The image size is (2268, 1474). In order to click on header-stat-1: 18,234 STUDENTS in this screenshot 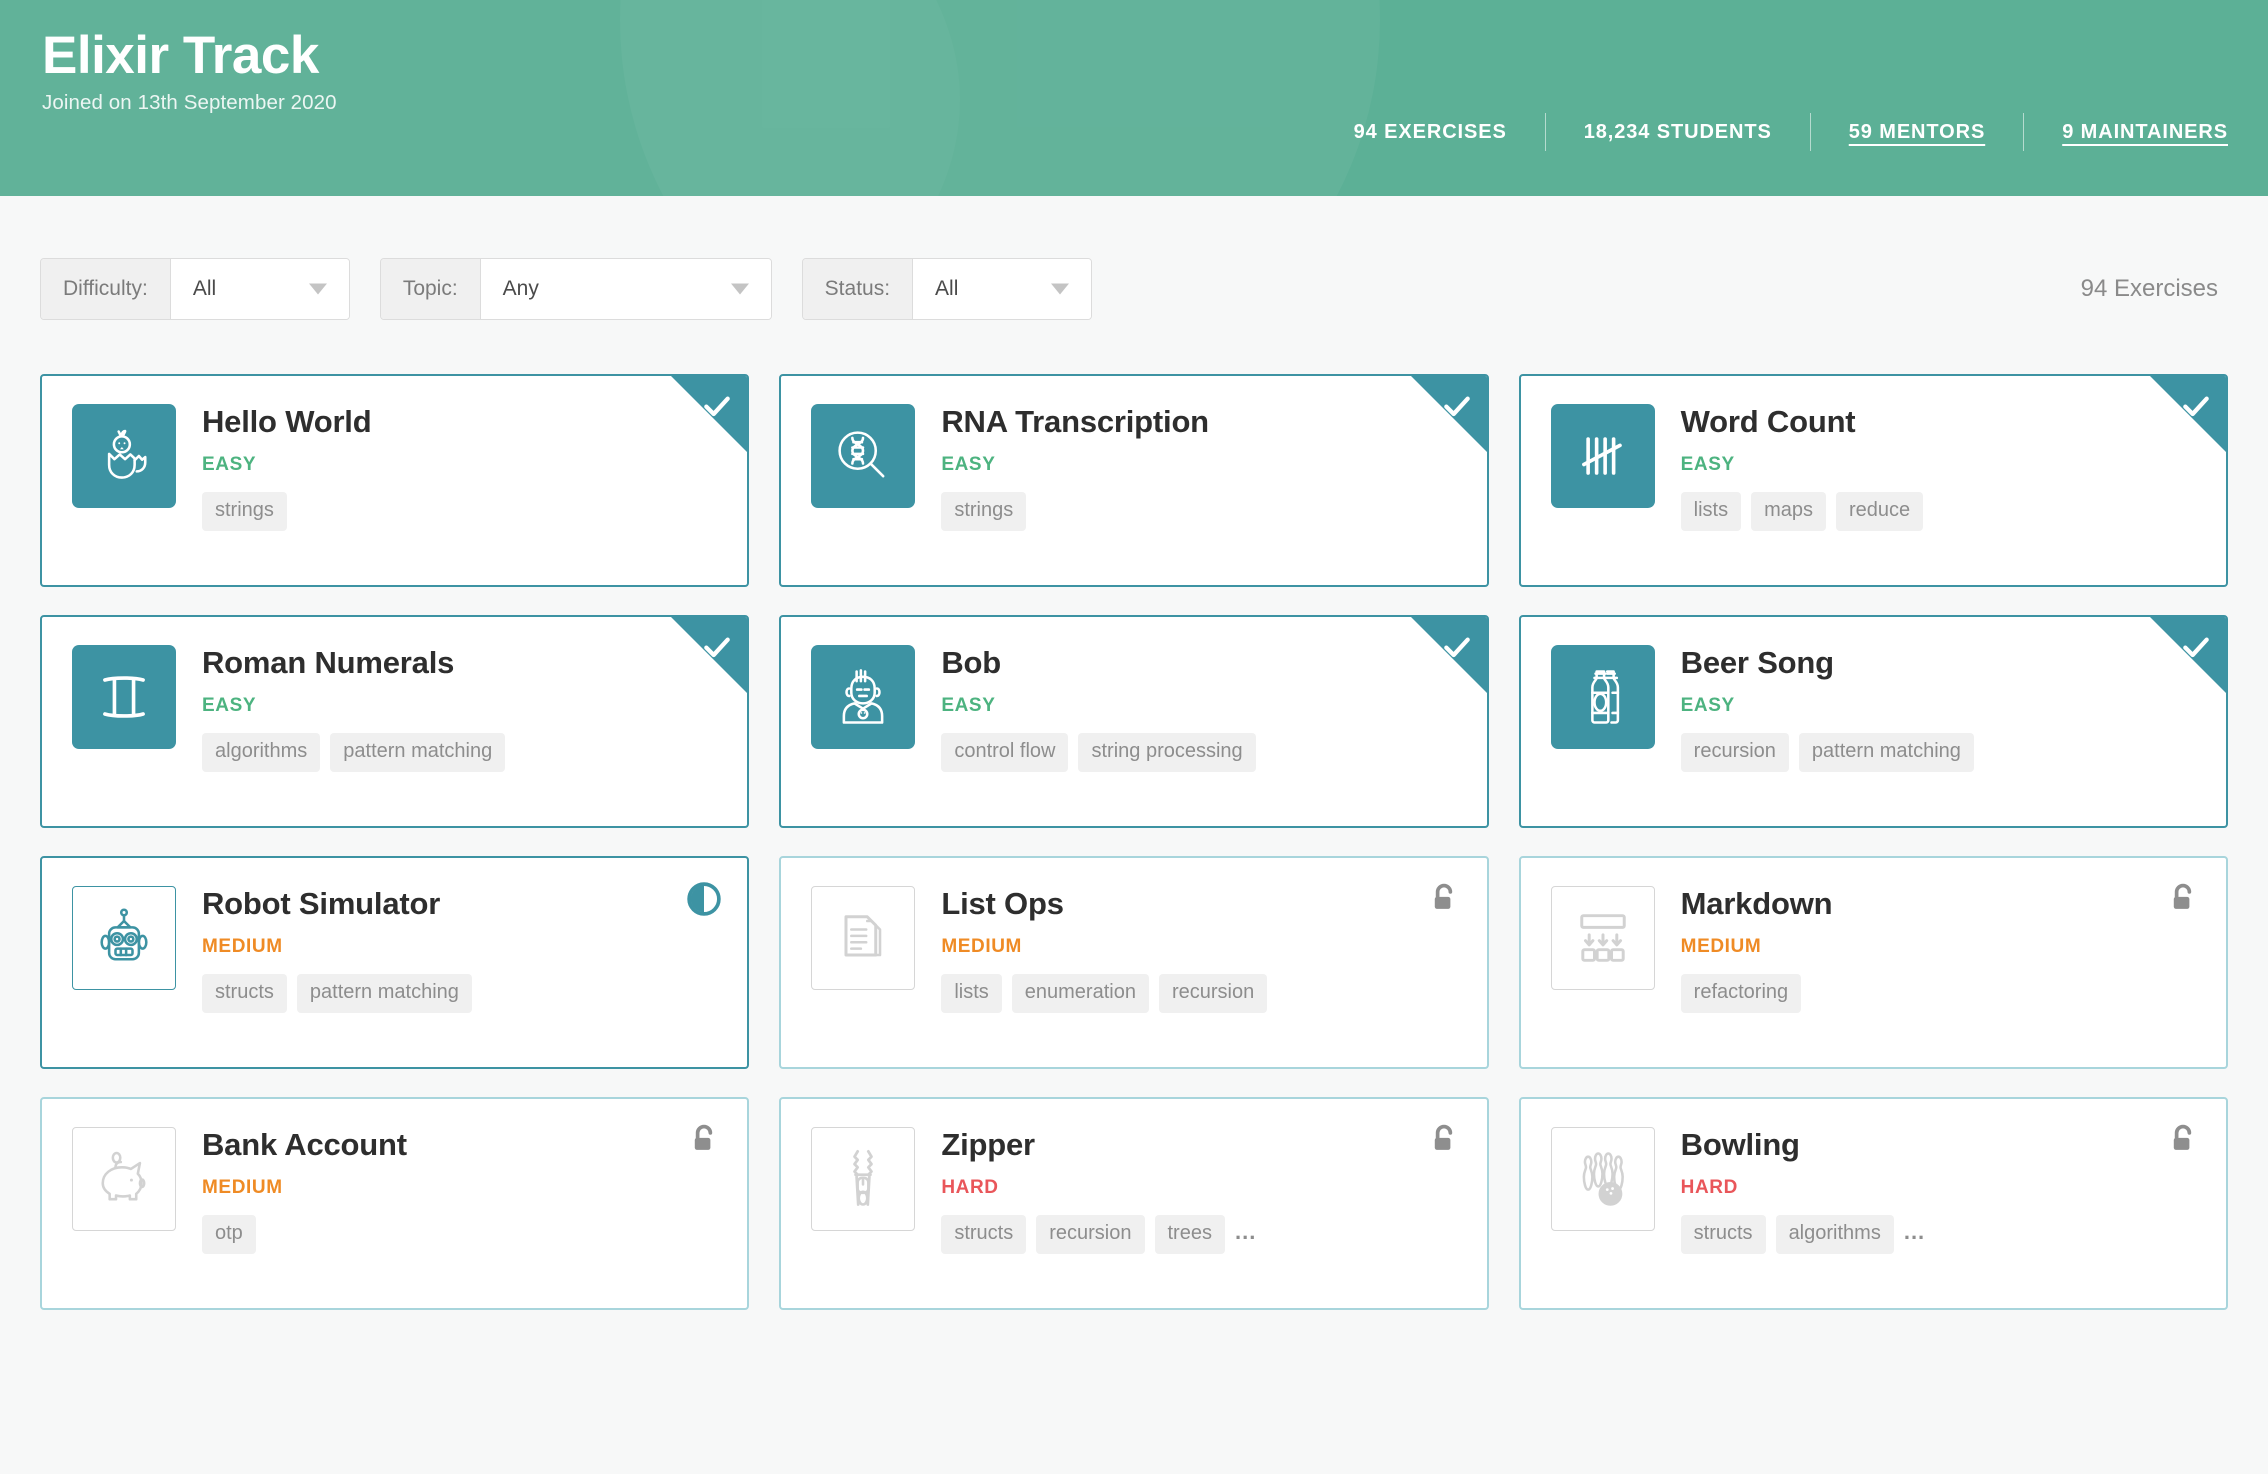, I will do `click(1677, 131)`.